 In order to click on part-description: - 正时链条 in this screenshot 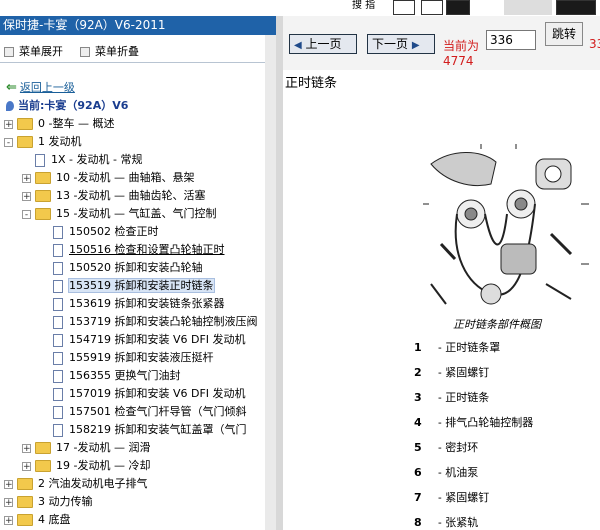, I will do `click(464, 397)`.